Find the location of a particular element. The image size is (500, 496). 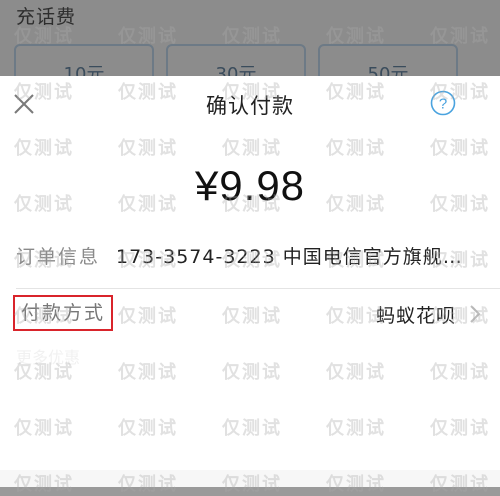

payment-method-value: 蚂蚁花呗 is located at coordinates (415, 316).